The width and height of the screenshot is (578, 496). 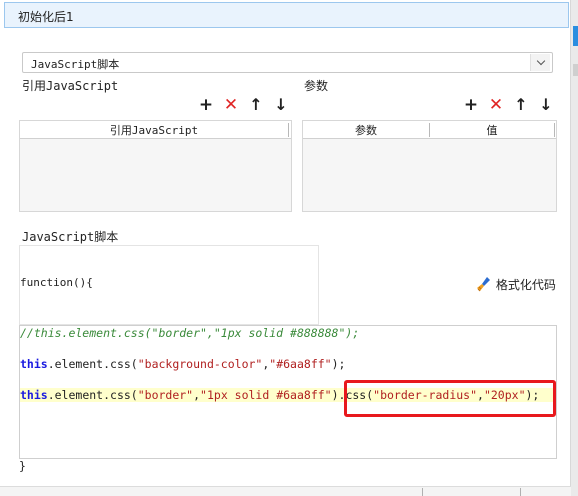 I want to click on delete-ref-icon: ✕, so click(x=231, y=105).